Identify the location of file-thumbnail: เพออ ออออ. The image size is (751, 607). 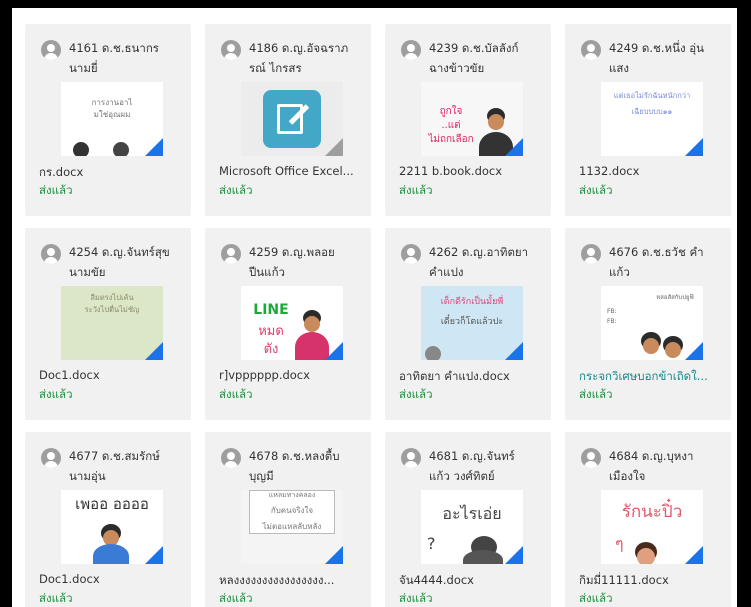
(112, 527).